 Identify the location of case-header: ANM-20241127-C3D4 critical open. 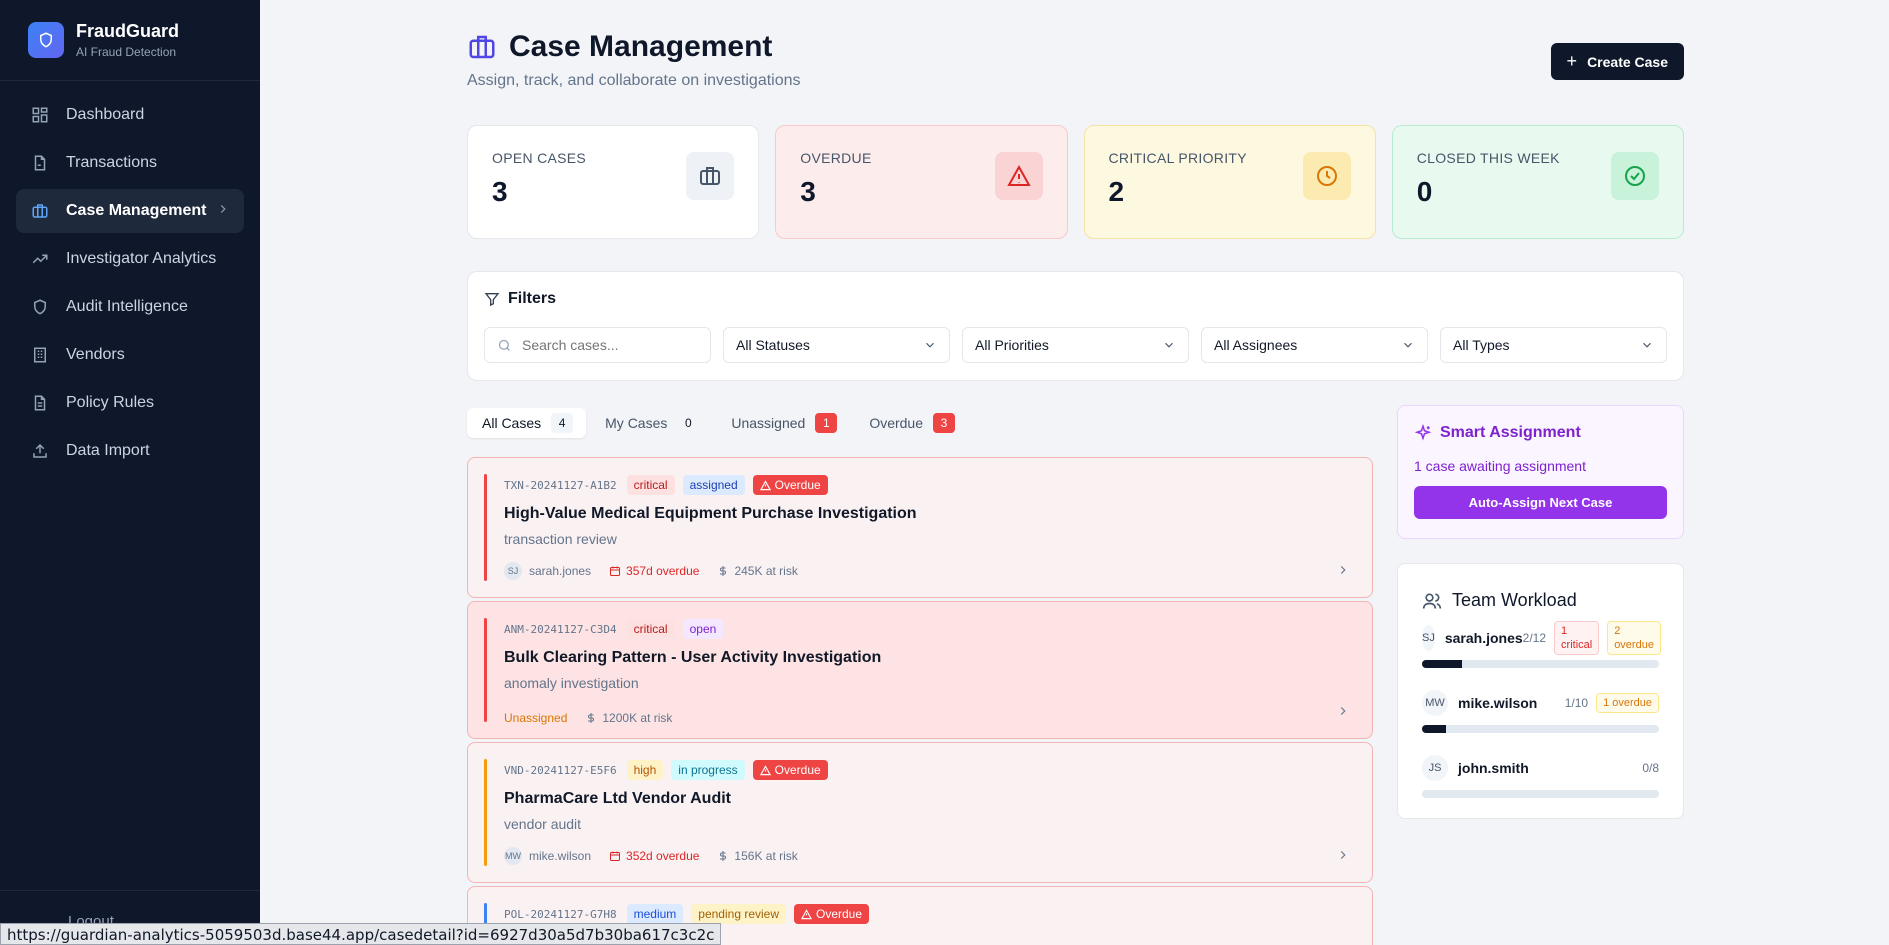
(929, 629).